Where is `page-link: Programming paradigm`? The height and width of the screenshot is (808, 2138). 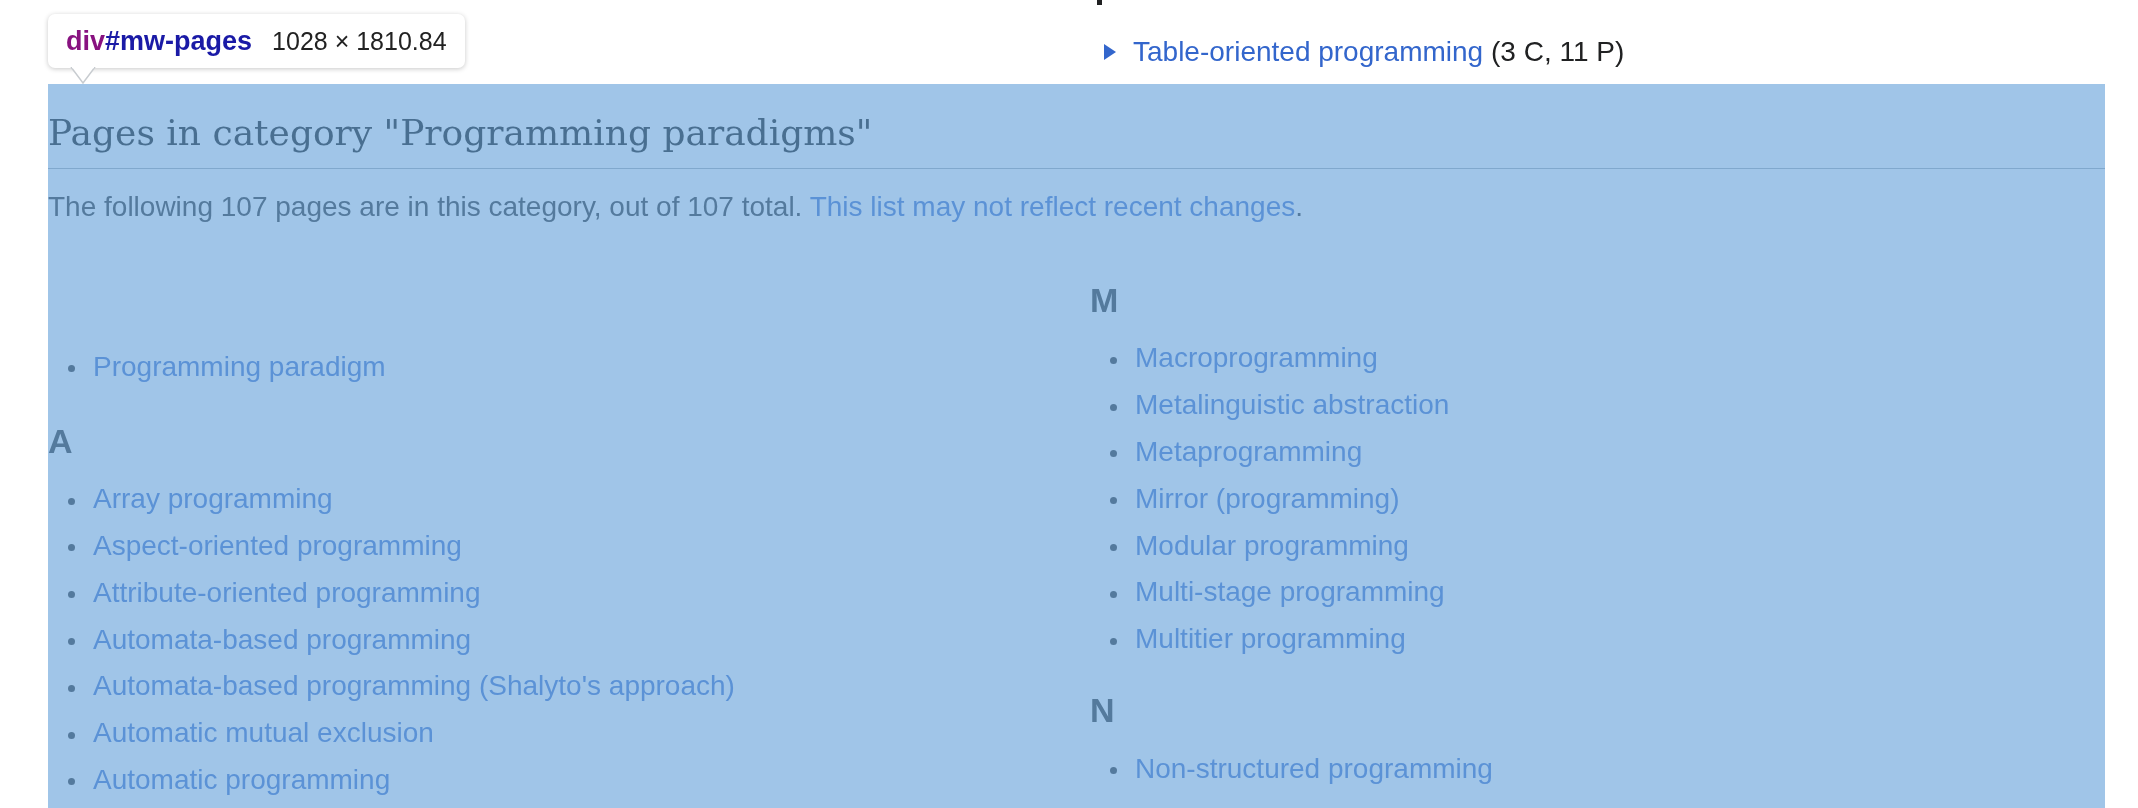 page-link: Programming paradigm is located at coordinates (239, 367).